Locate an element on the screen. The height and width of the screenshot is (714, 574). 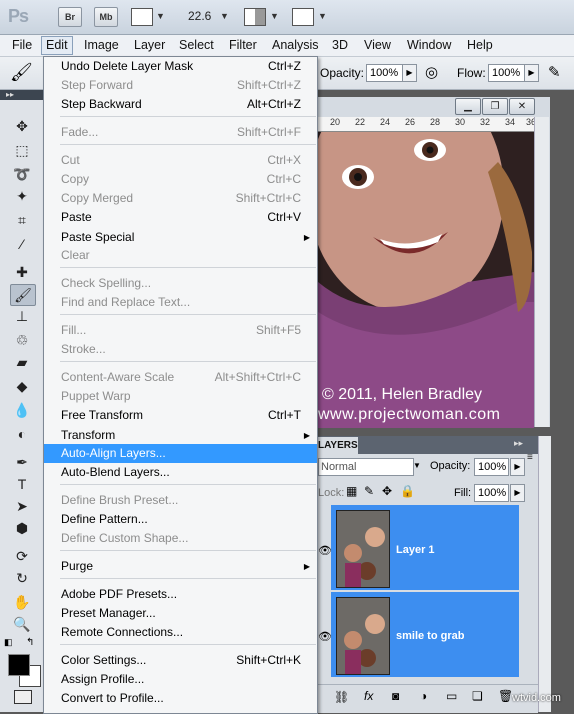
menu-analysis: Analysis is located at coordinates (295, 45).